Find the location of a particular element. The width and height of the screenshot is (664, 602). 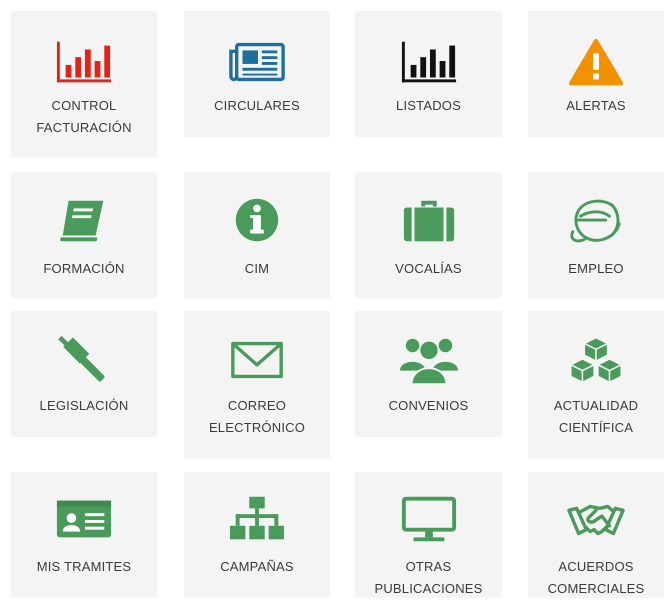

monitor-icon is located at coordinates (429, 519).